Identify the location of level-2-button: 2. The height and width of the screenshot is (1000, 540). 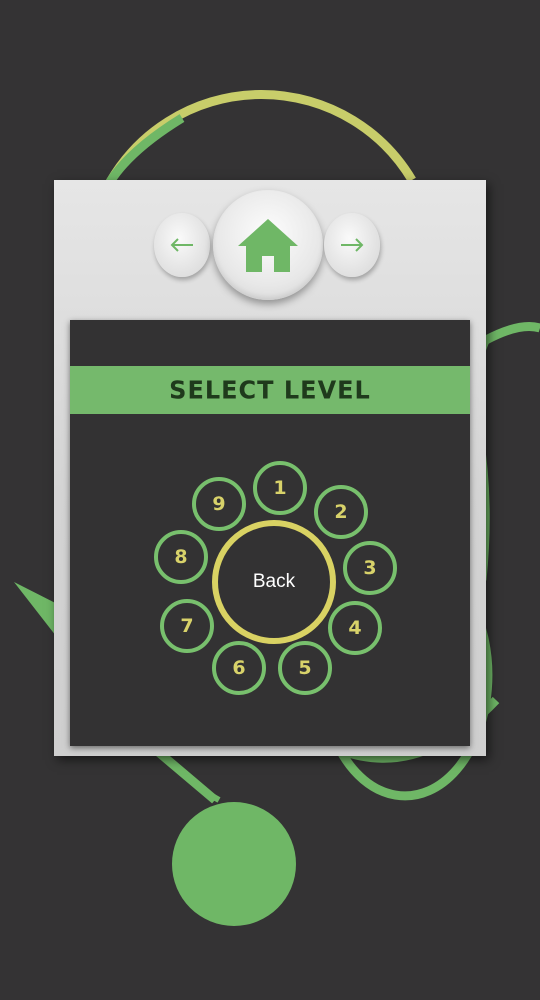
(341, 512).